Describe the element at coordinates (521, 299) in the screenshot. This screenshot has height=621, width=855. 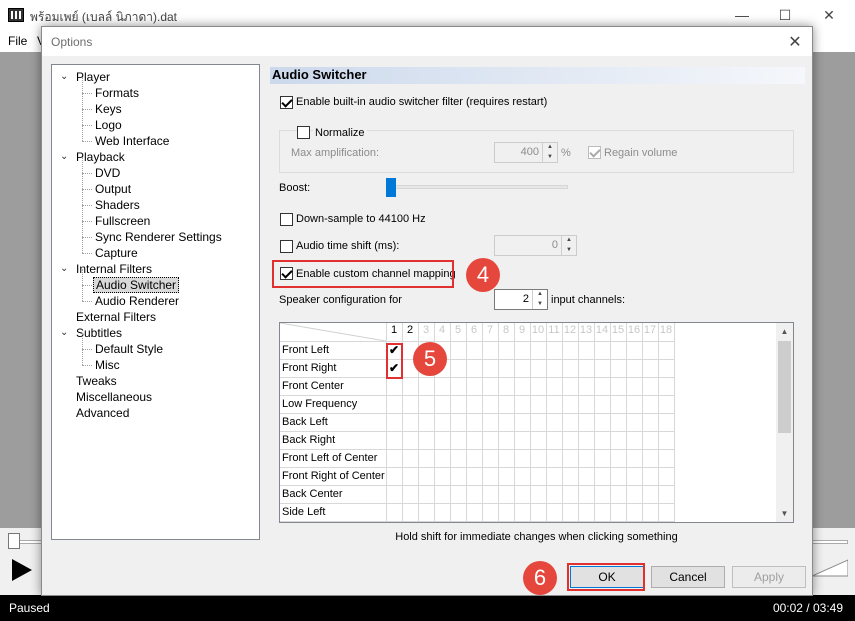
I see `channel-count-spinner: 2 ▲ ▼` at that location.